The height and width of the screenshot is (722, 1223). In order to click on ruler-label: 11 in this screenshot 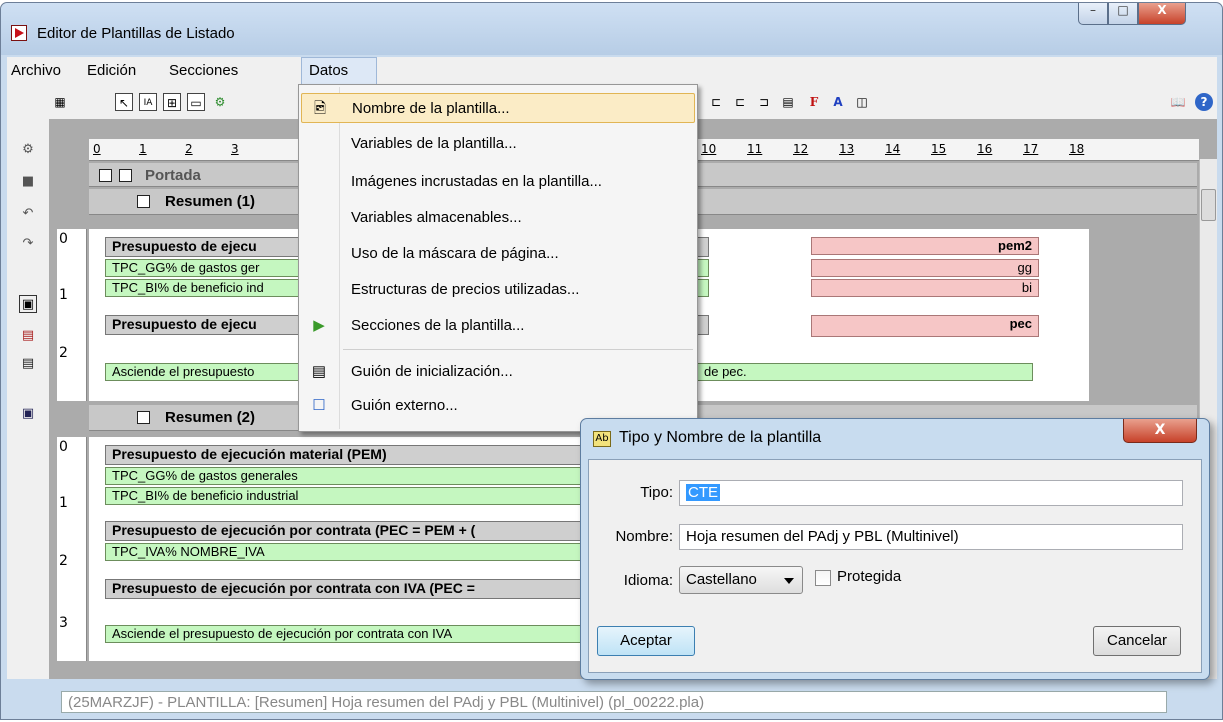, I will do `click(755, 149)`.